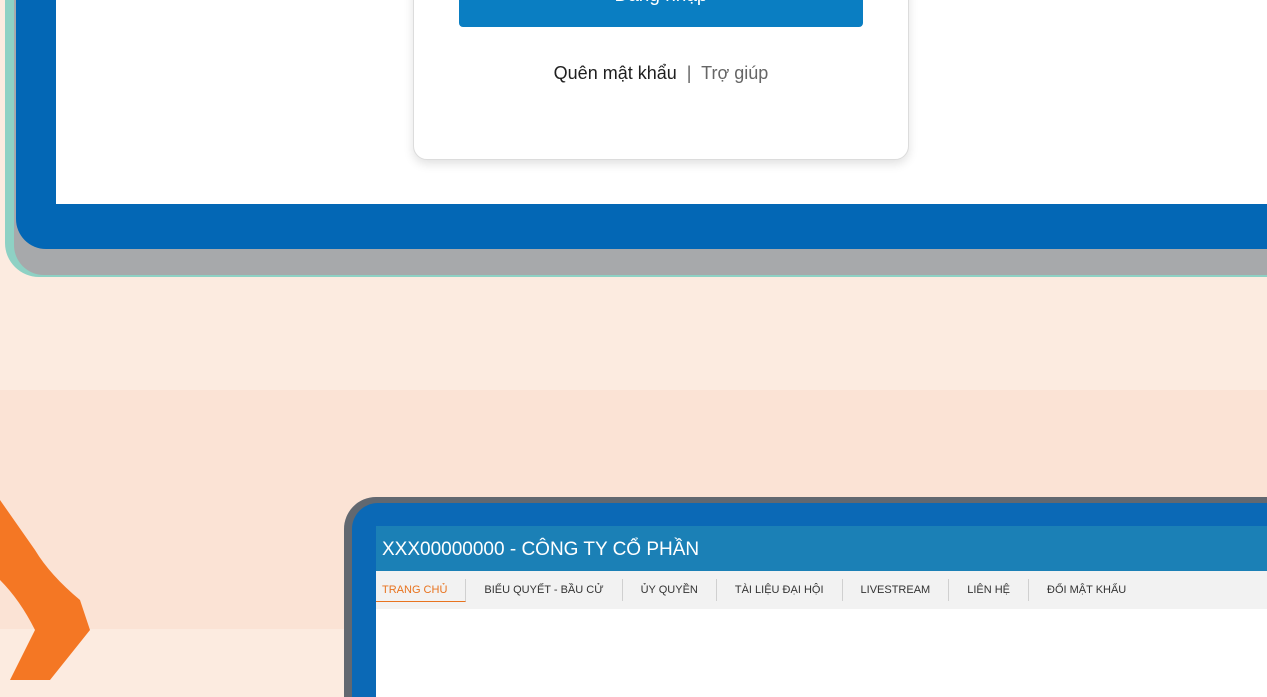  What do you see at coordinates (670, 590) in the screenshot?
I see `nav-item-uy-quyen: ỦY QUYỀN` at bounding box center [670, 590].